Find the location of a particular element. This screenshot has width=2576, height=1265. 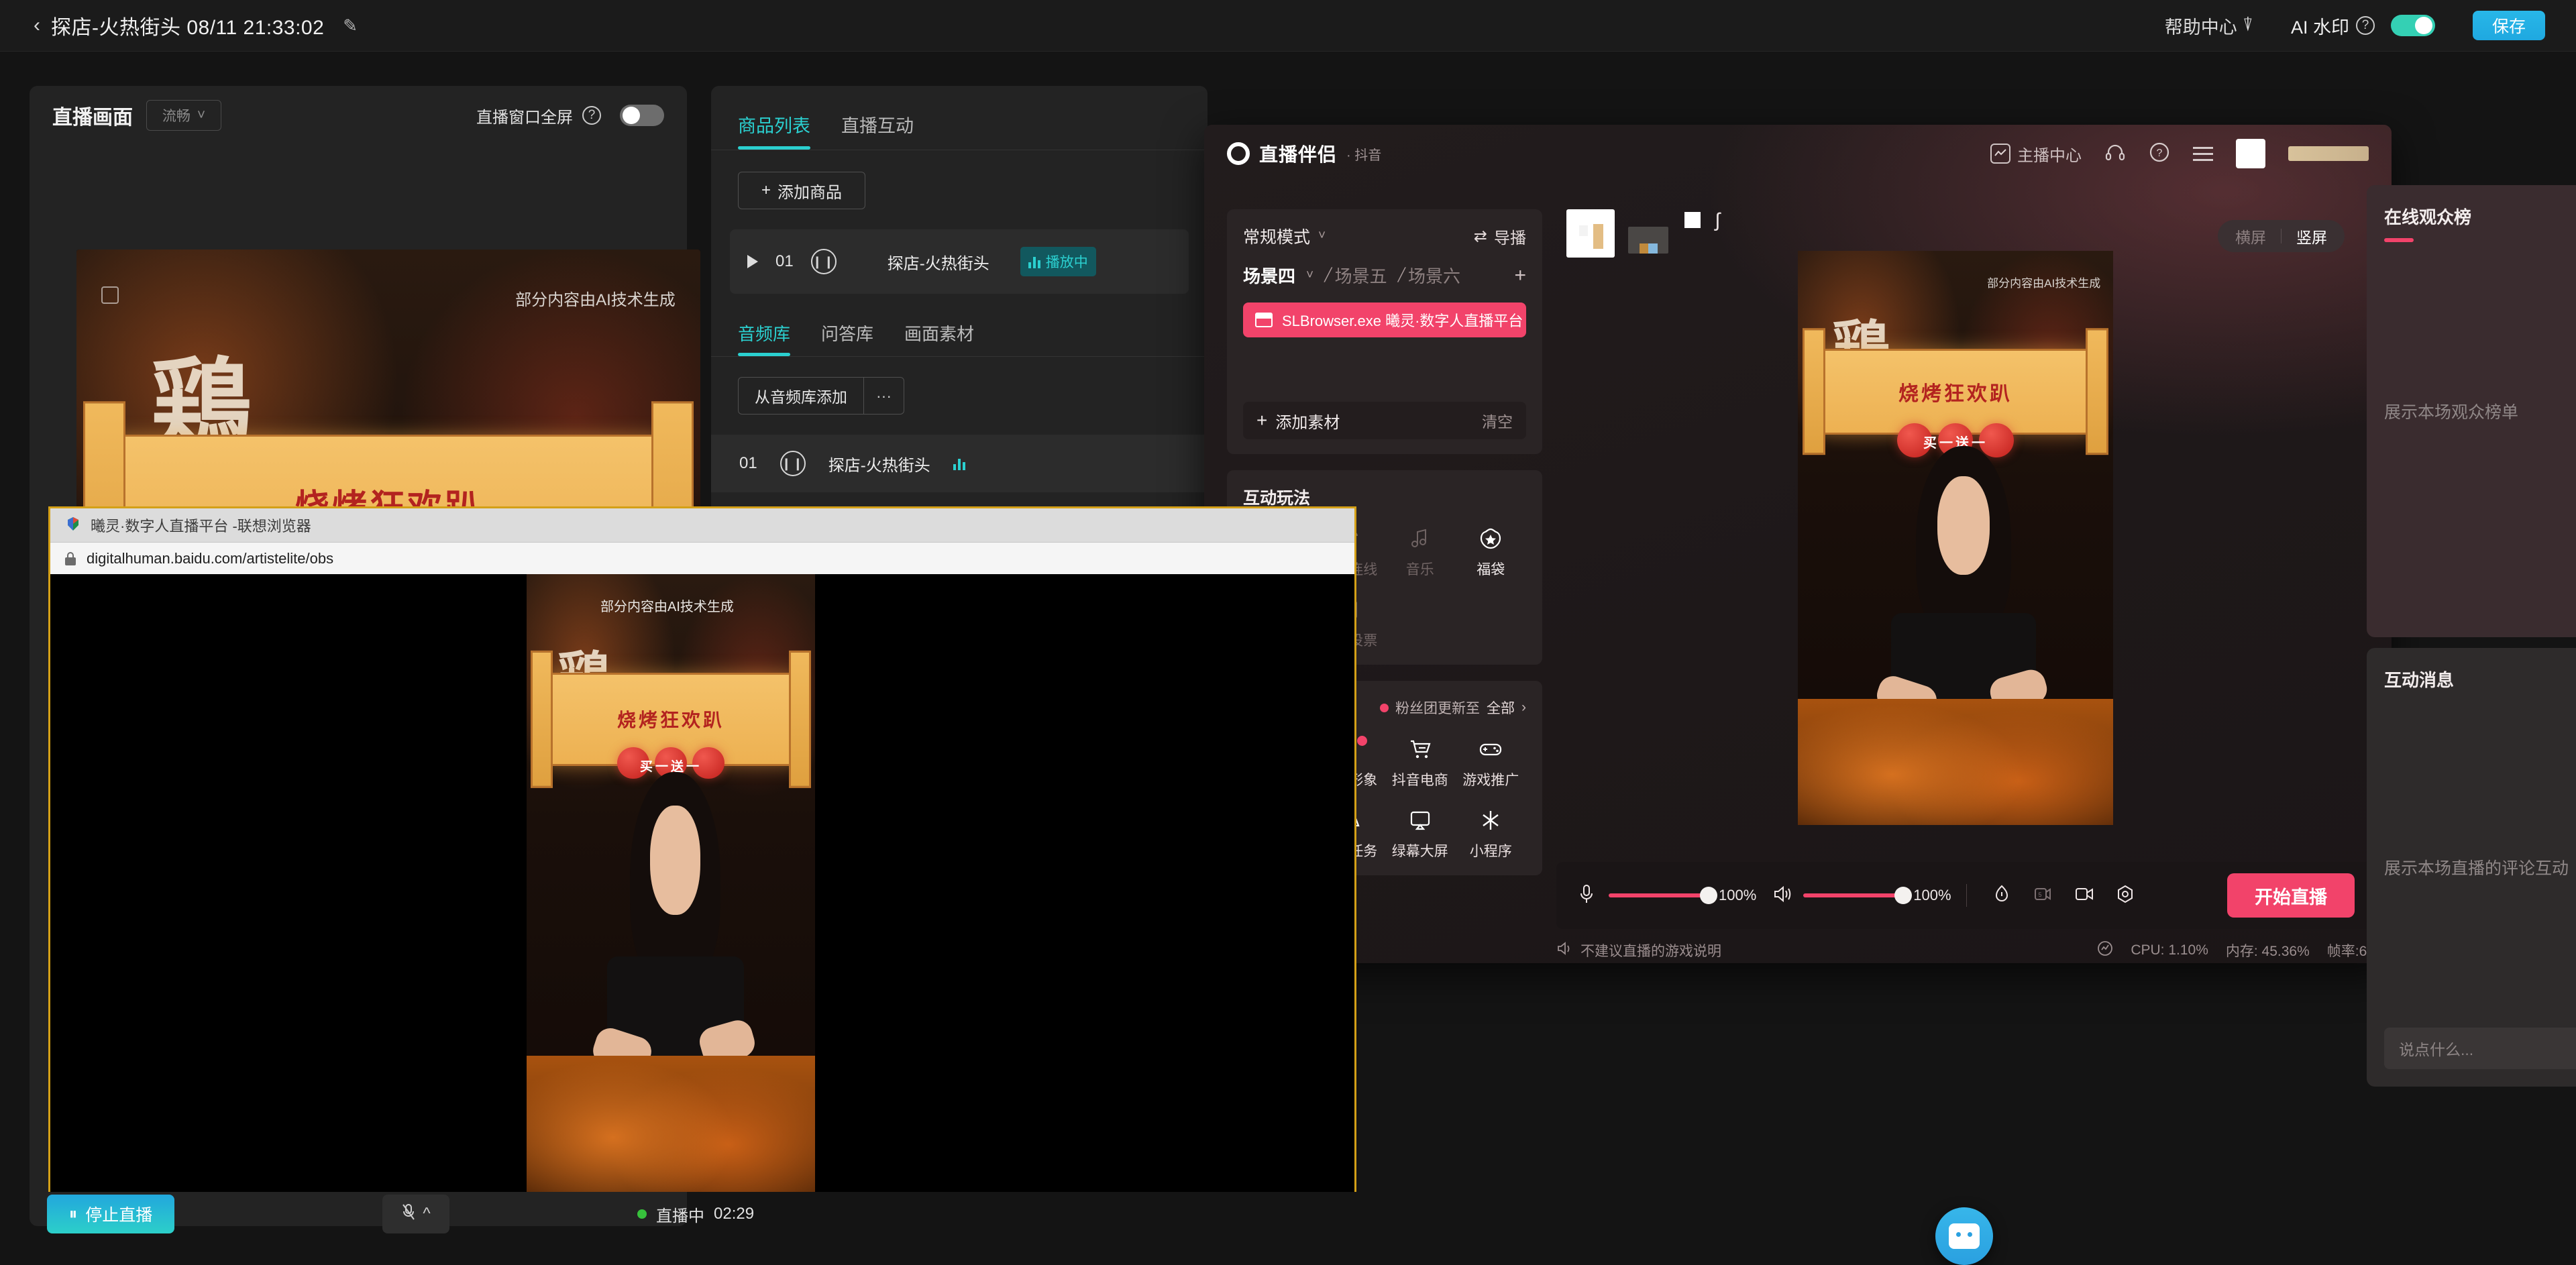

companion-title: 直播伴侣 is located at coordinates (1298, 154).